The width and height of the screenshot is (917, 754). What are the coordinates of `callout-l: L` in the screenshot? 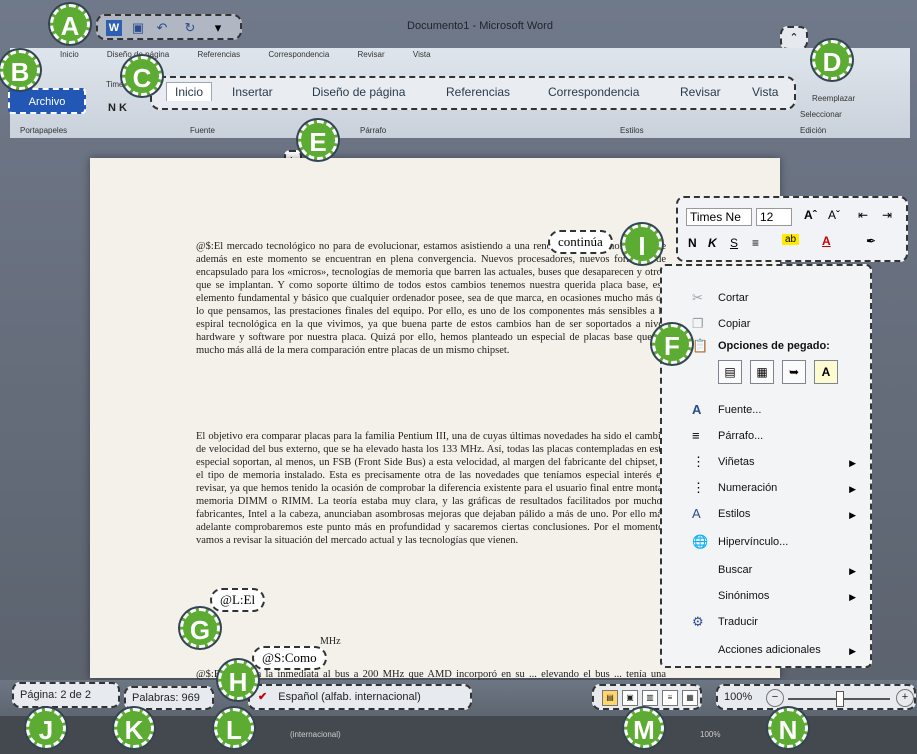 It's located at (234, 728).